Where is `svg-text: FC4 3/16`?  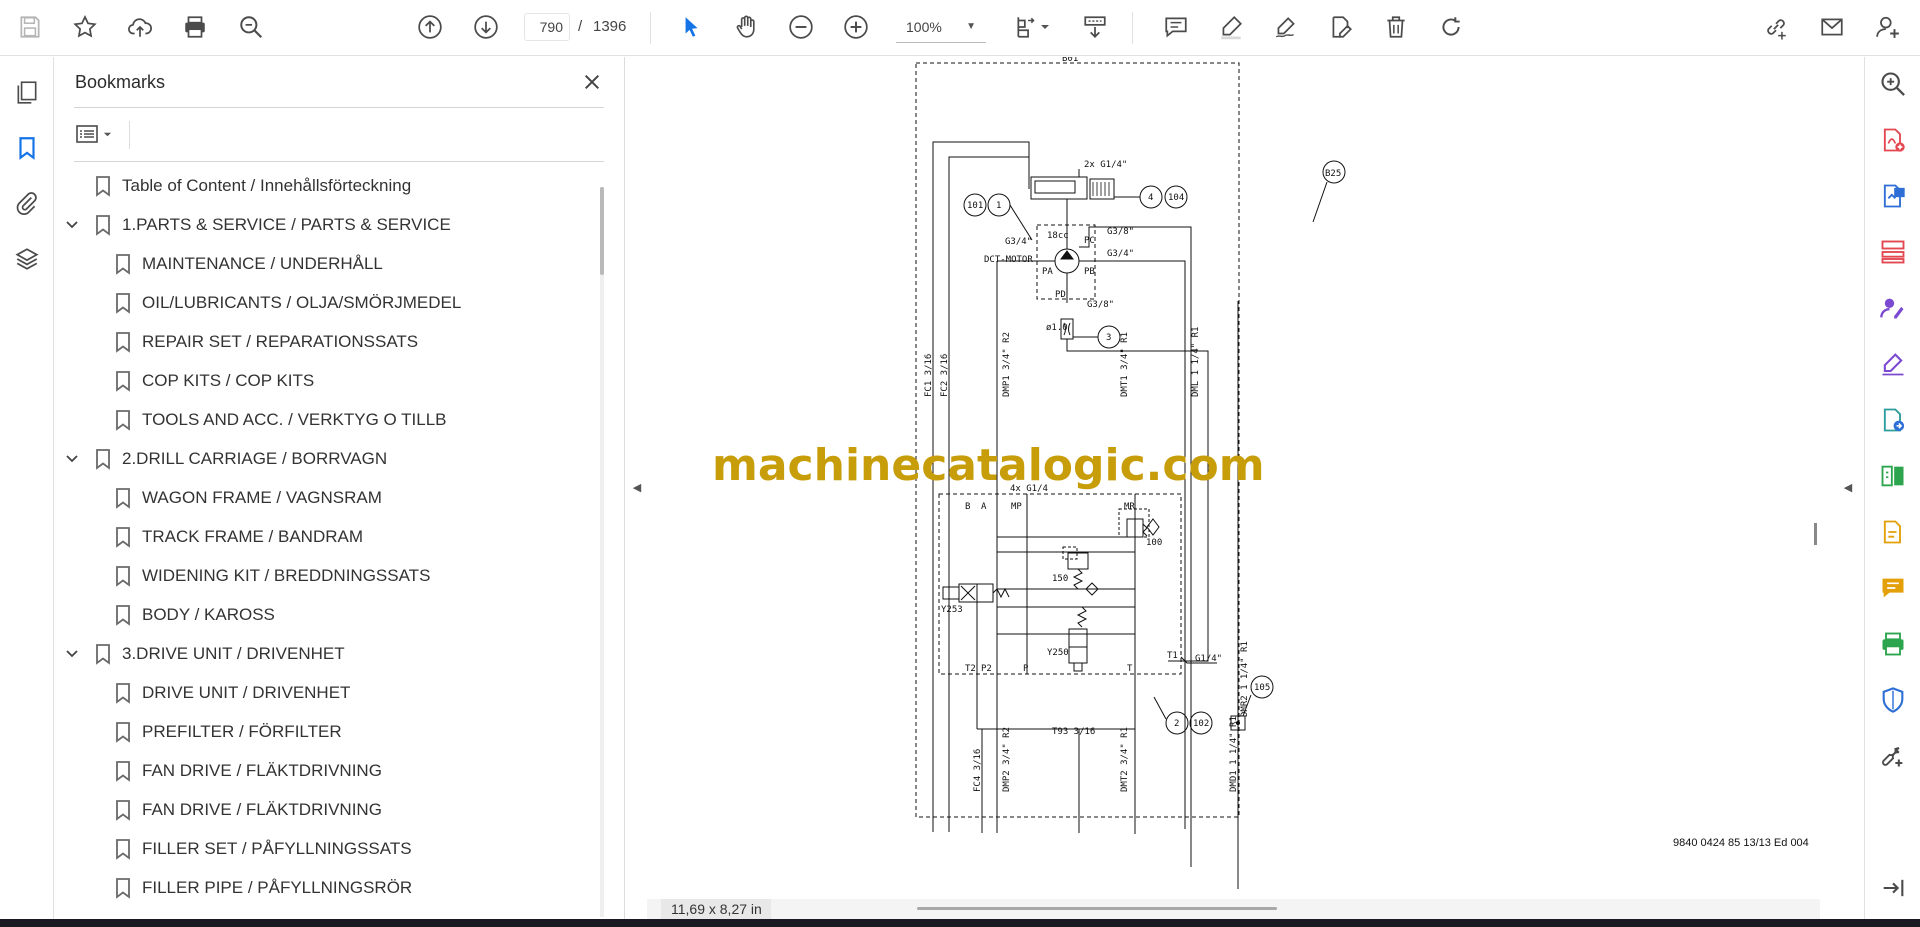 svg-text: FC4 3/16 is located at coordinates (978, 770).